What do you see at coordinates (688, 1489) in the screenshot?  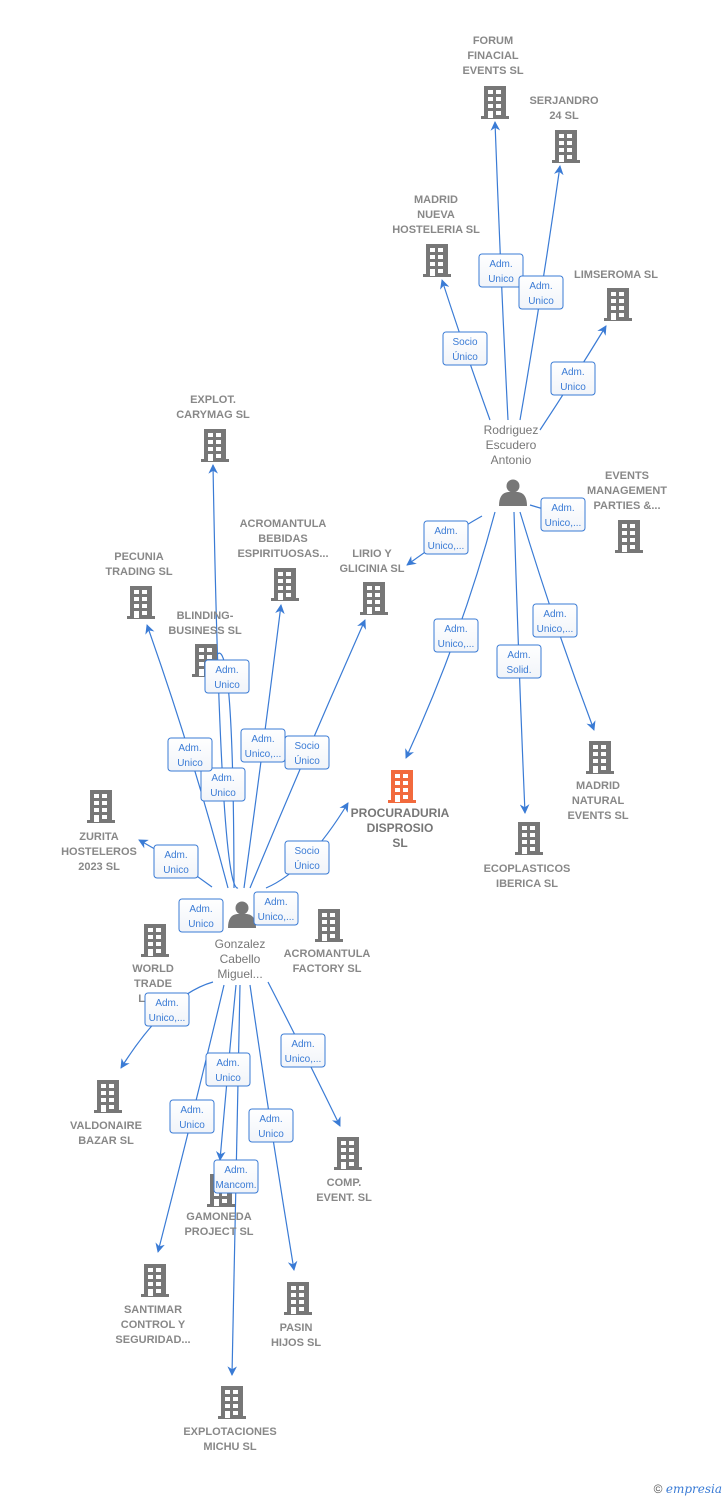 I see `footer-brand: © empresia` at bounding box center [688, 1489].